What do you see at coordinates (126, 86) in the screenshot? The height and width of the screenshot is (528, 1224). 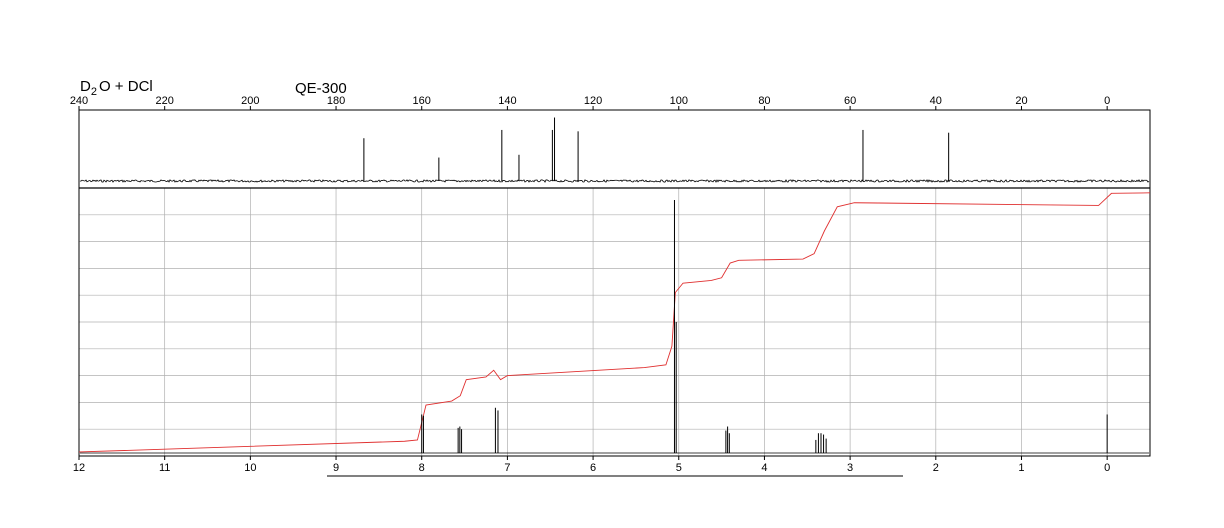 I see `solvent-rest: O + DCl` at bounding box center [126, 86].